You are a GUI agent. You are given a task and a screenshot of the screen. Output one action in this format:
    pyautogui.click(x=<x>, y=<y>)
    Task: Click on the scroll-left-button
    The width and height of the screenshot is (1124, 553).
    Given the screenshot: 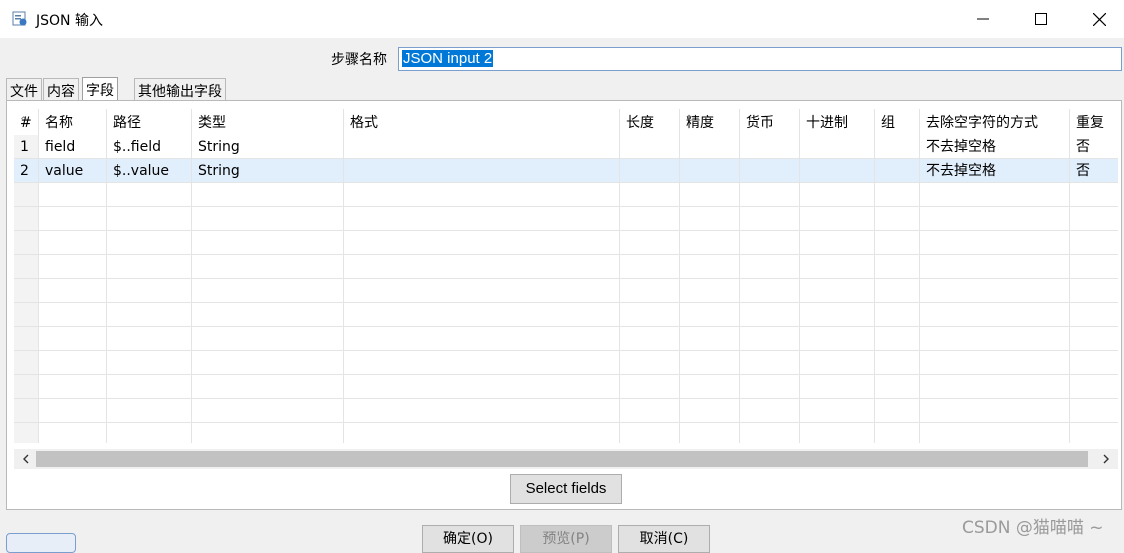 What is the action you would take?
    pyautogui.click(x=26, y=459)
    